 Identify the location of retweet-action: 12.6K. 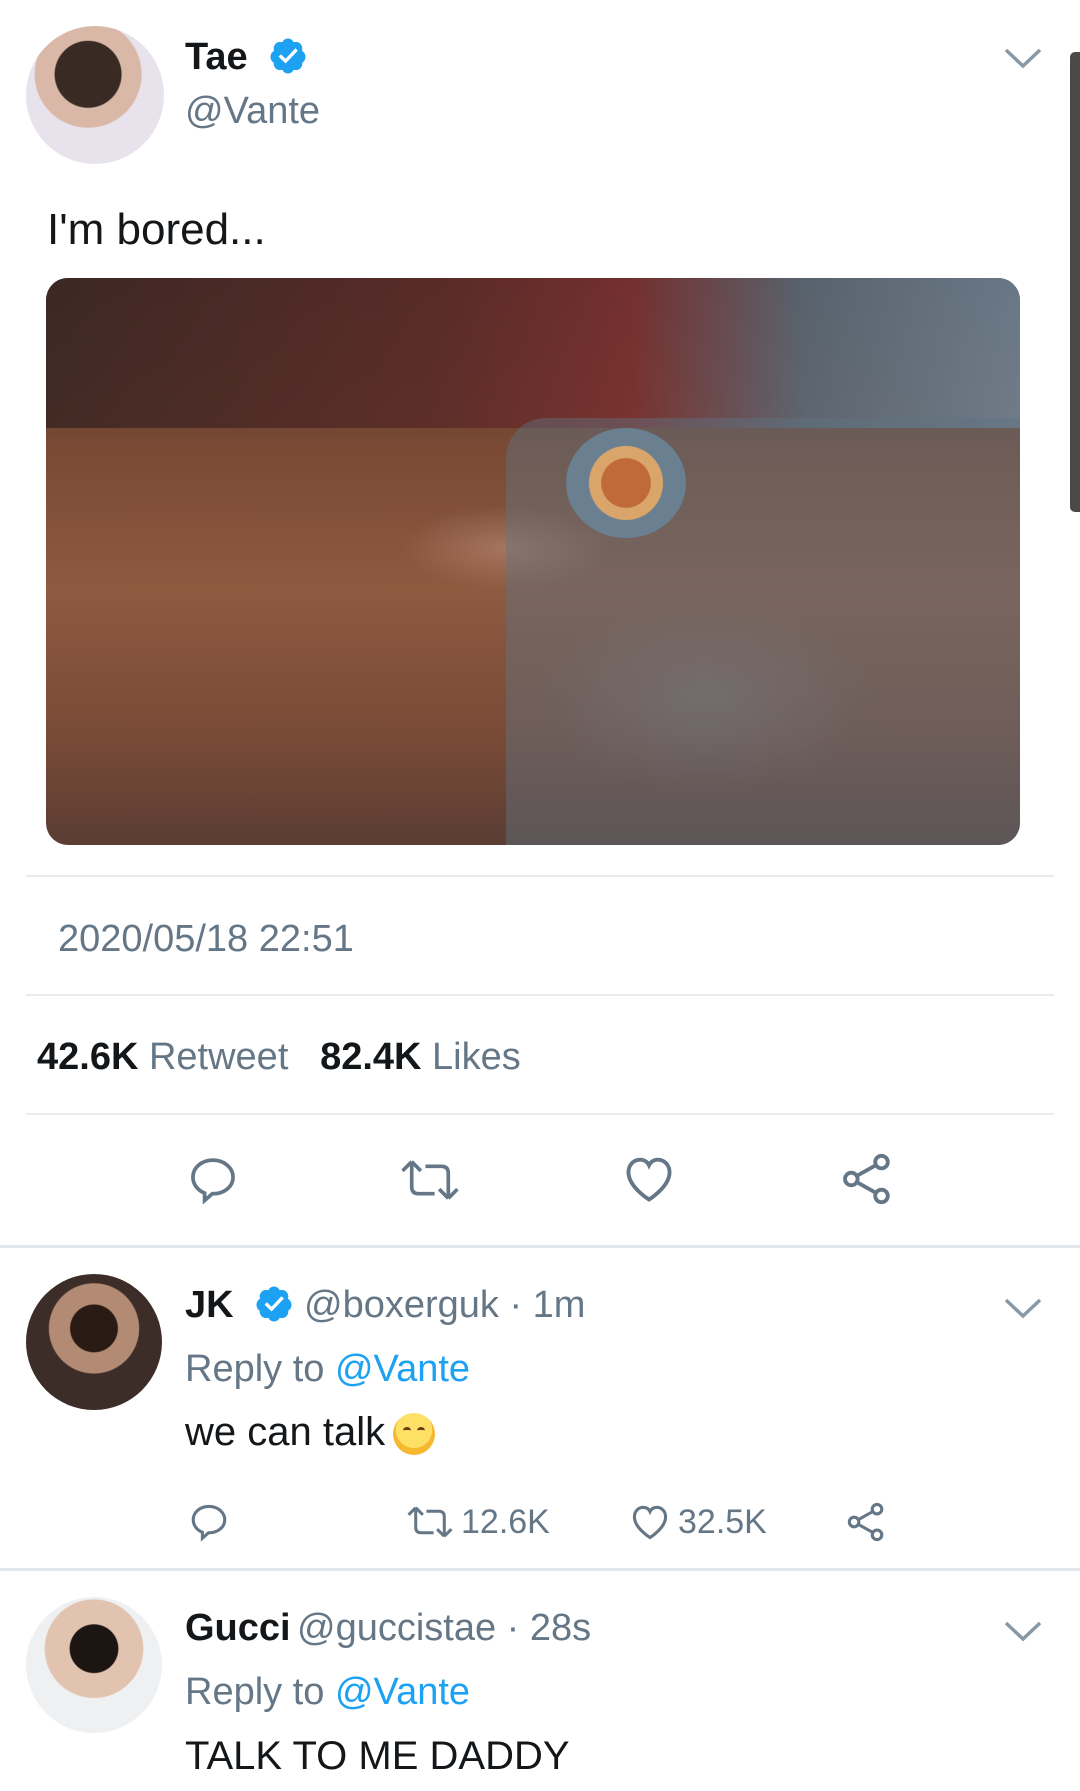
(477, 1522).